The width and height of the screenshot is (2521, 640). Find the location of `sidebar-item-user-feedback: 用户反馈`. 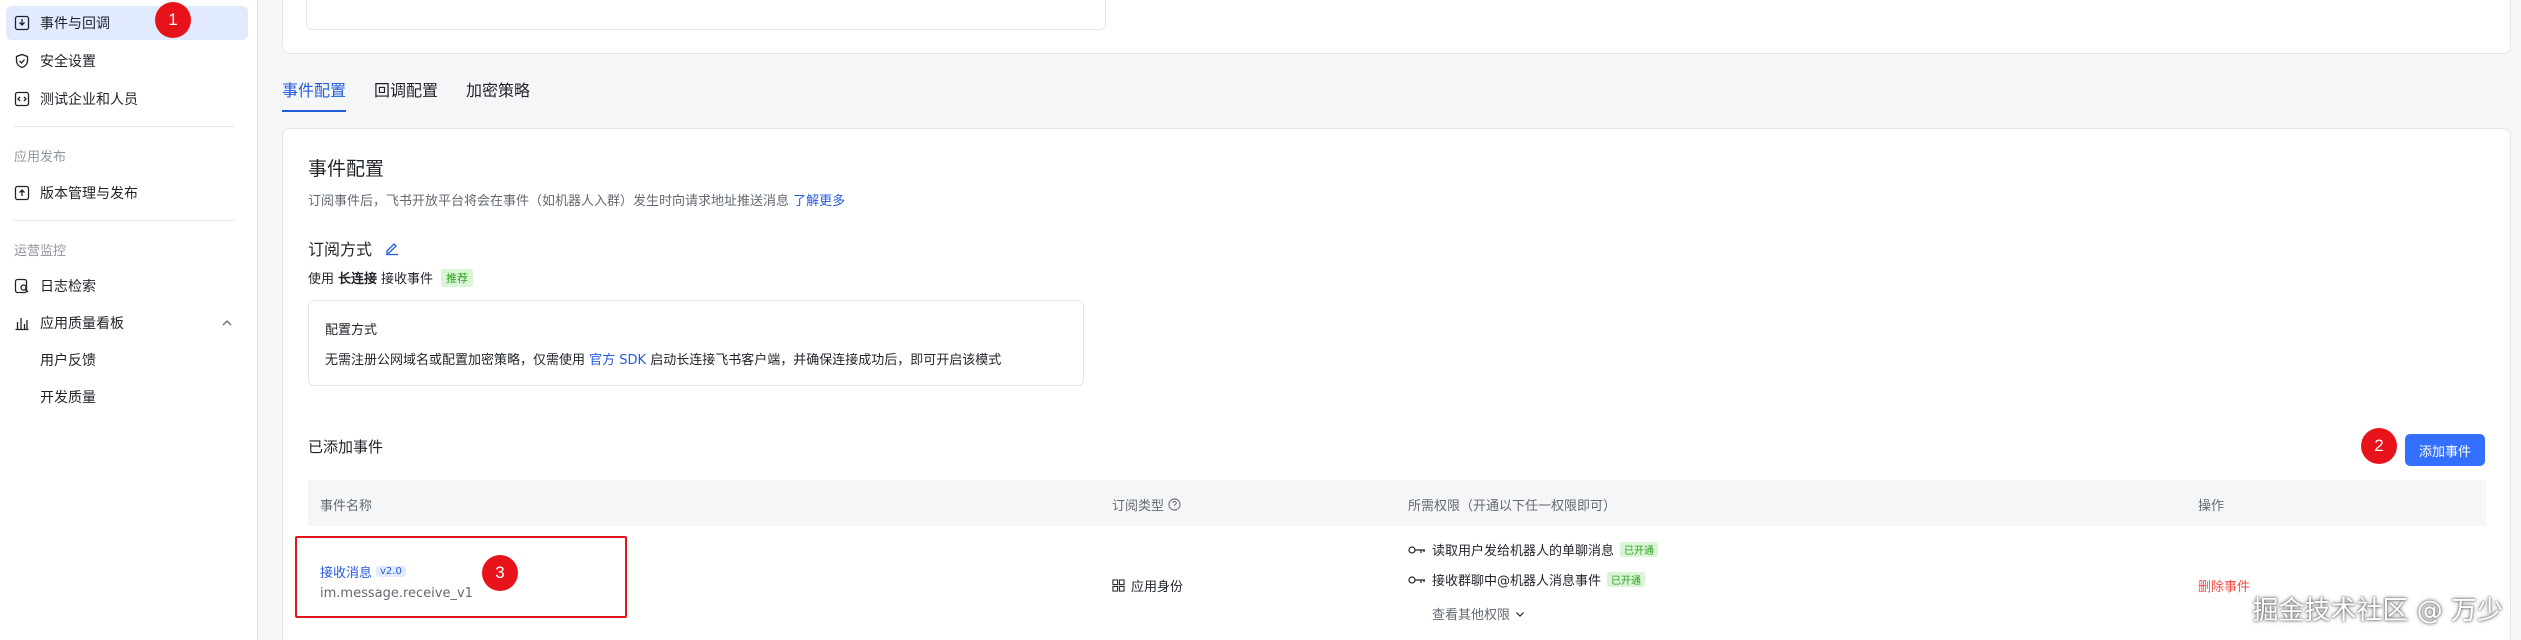

sidebar-item-user-feedback: 用户反馈 is located at coordinates (127, 360).